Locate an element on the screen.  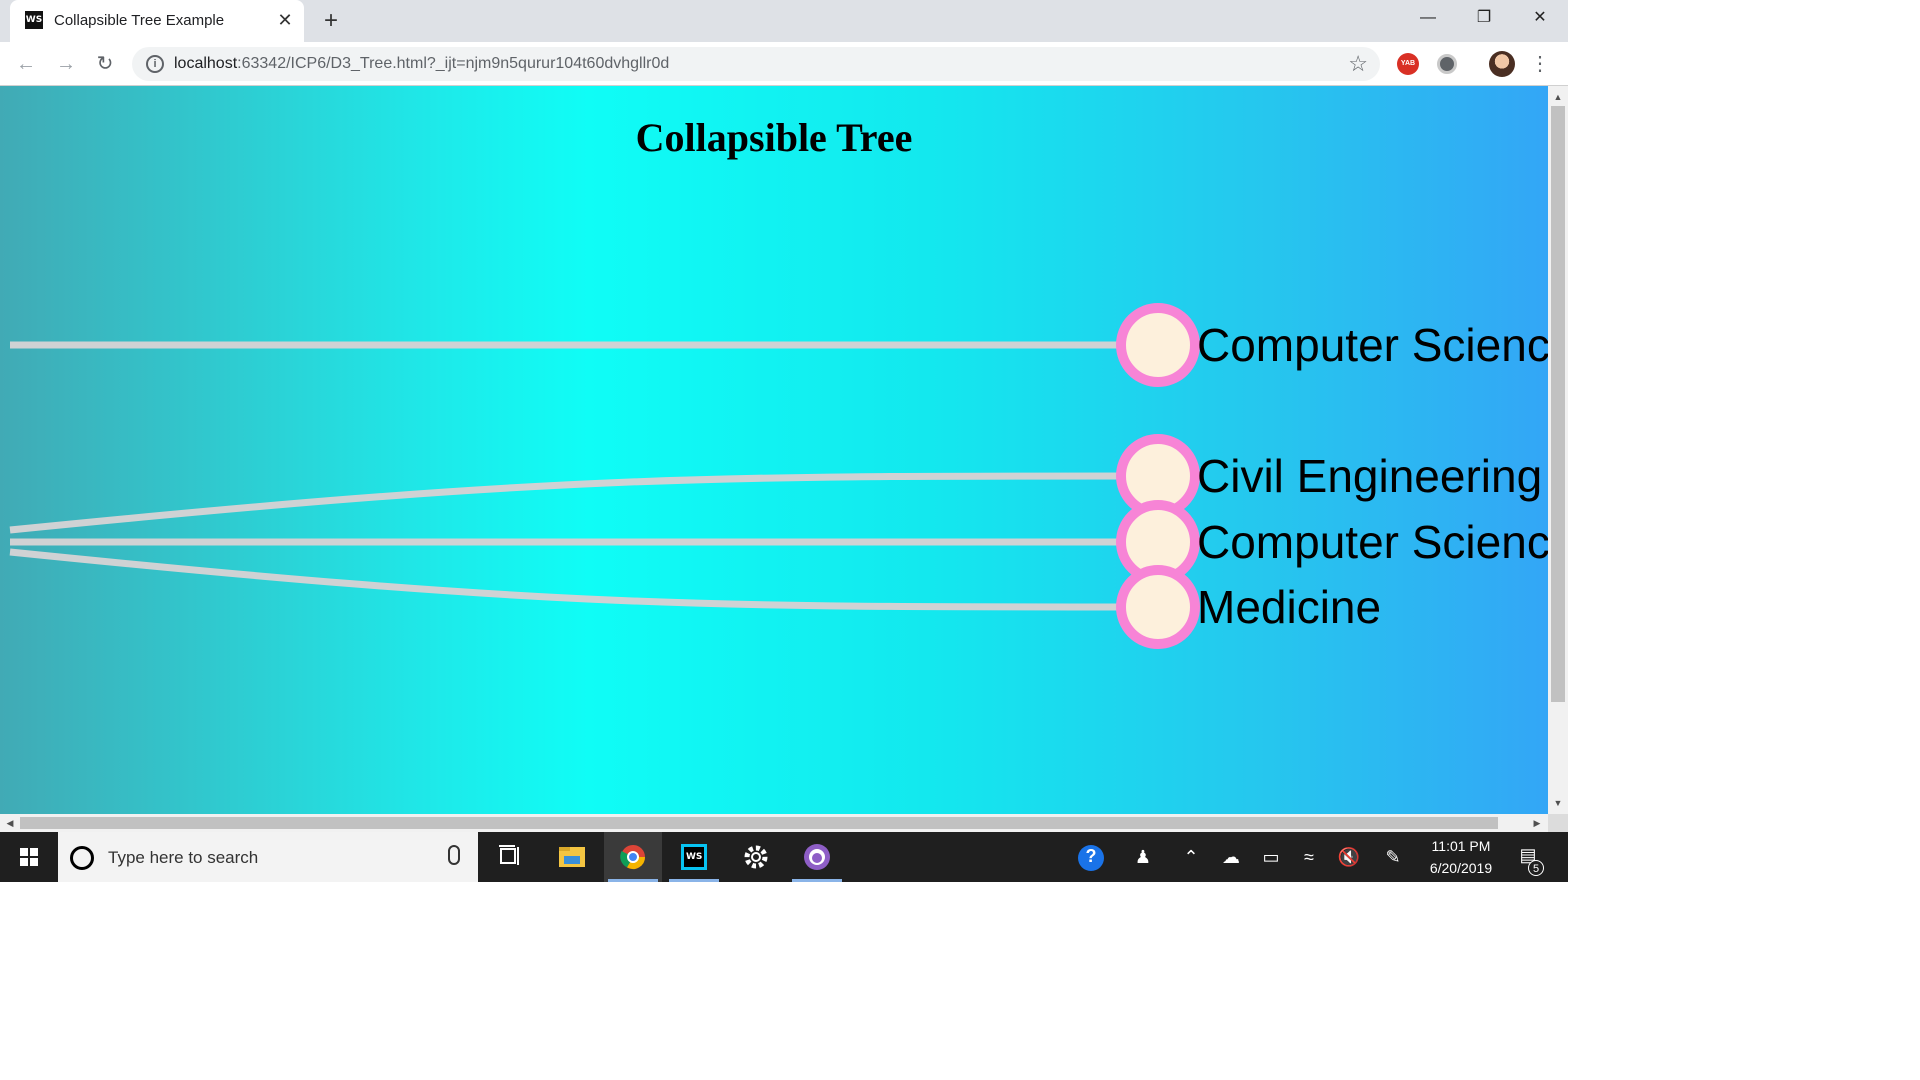
tab-close-icon: ✕ is located at coordinates (285, 20).